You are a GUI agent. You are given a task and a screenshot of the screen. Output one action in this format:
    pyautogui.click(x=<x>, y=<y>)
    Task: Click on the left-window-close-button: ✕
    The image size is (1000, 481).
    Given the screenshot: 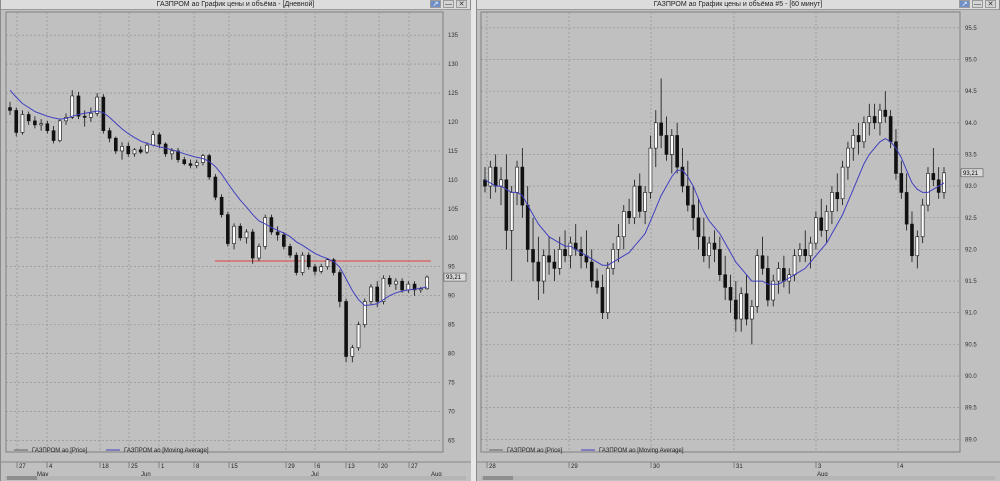 What is the action you would take?
    pyautogui.click(x=461, y=4)
    